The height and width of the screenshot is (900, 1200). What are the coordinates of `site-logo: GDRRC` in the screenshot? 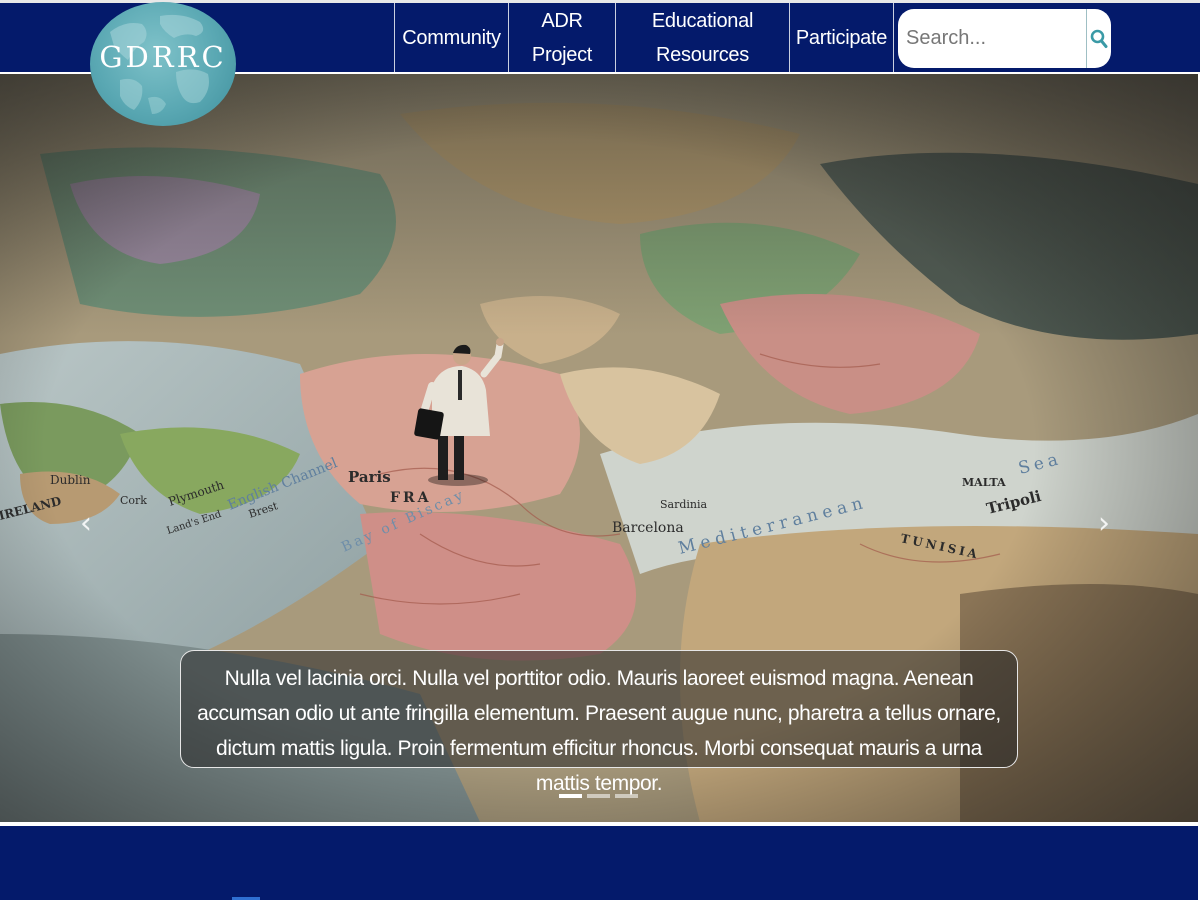 It's located at (163, 64).